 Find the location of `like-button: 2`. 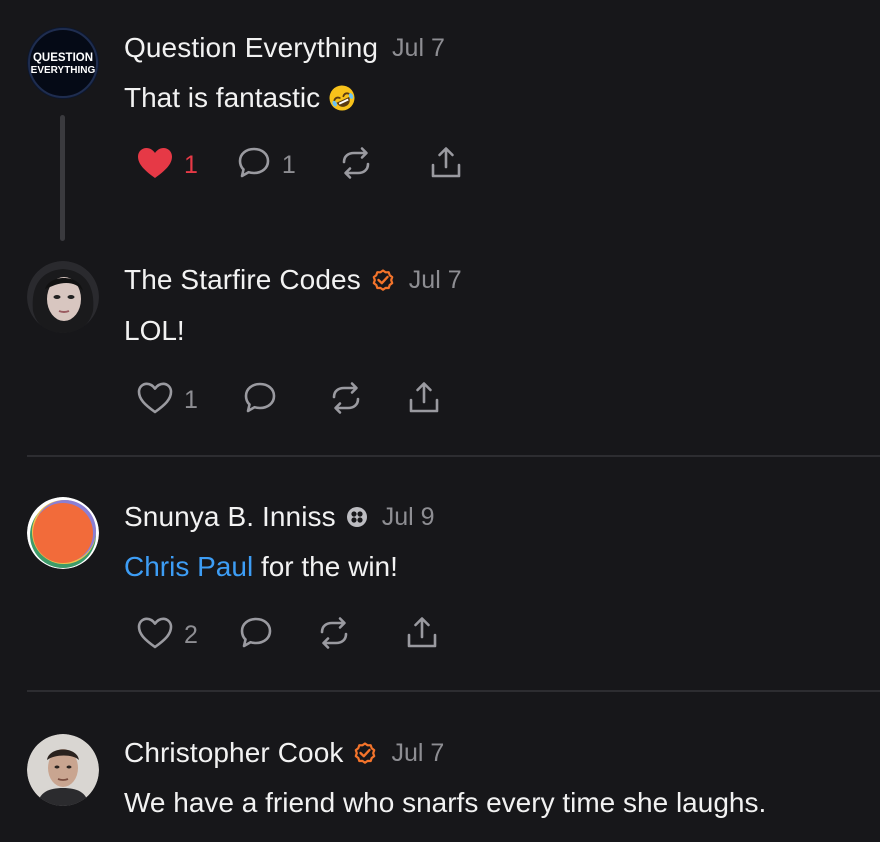

like-button: 2 is located at coordinates (167, 635).